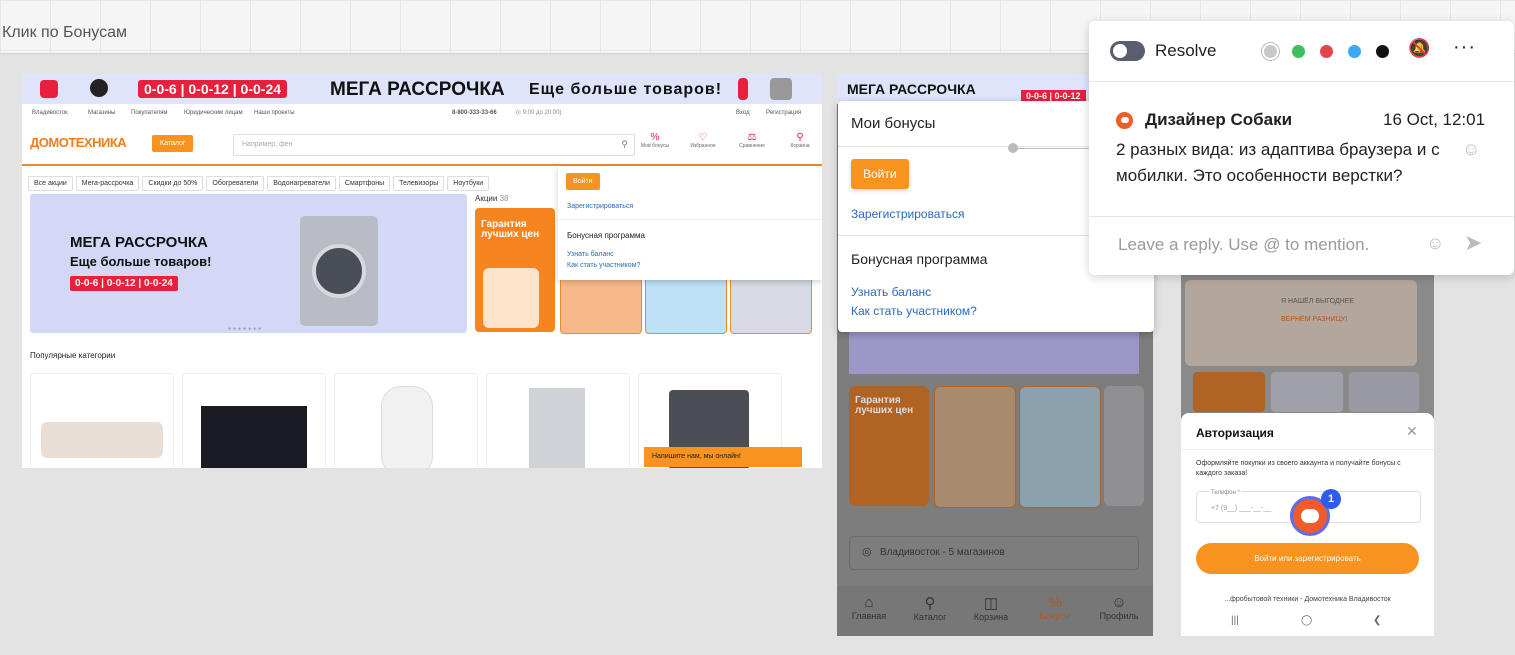 The height and width of the screenshot is (655, 1515). What do you see at coordinates (1471, 149) in the screenshot?
I see `add-reaction-icon: ☺` at bounding box center [1471, 149].